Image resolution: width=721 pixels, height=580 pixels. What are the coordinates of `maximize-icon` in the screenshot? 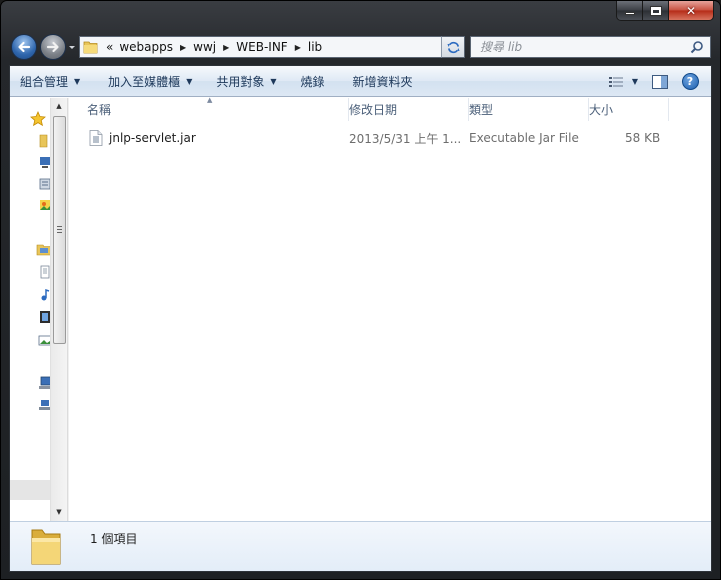 It's located at (655, 10).